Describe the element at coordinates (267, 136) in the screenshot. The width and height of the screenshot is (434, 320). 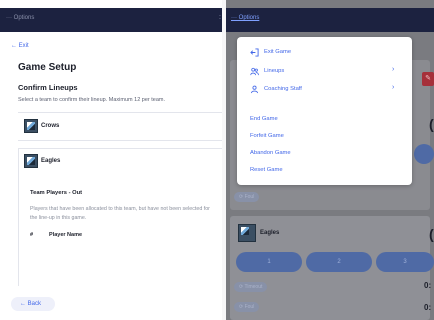
I see `menu-item-forfeit-game: Forfeit Game` at that location.